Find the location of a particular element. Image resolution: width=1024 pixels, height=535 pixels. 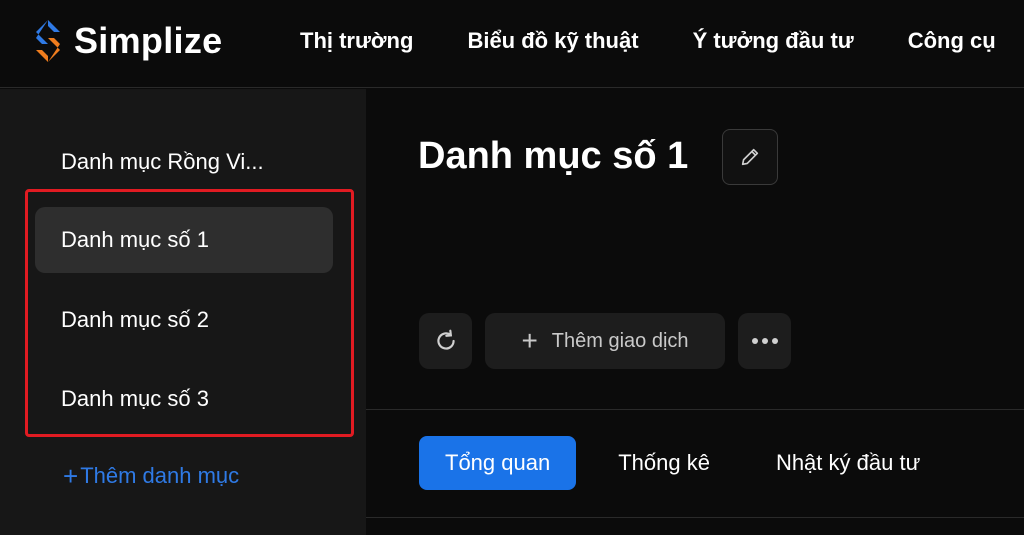

nav-item-tools: Công cụ is located at coordinates (952, 41).